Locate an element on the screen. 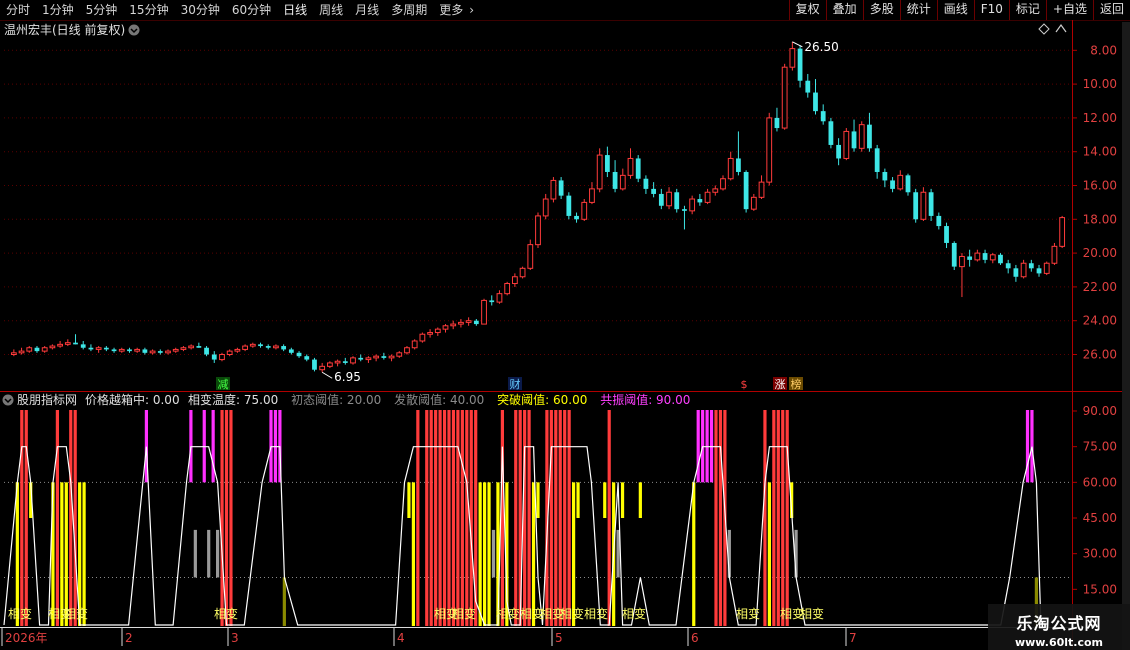 Image resolution: width=1130 pixels, height=650 pixels. right-scrollbar is located at coordinates (1126, 336).